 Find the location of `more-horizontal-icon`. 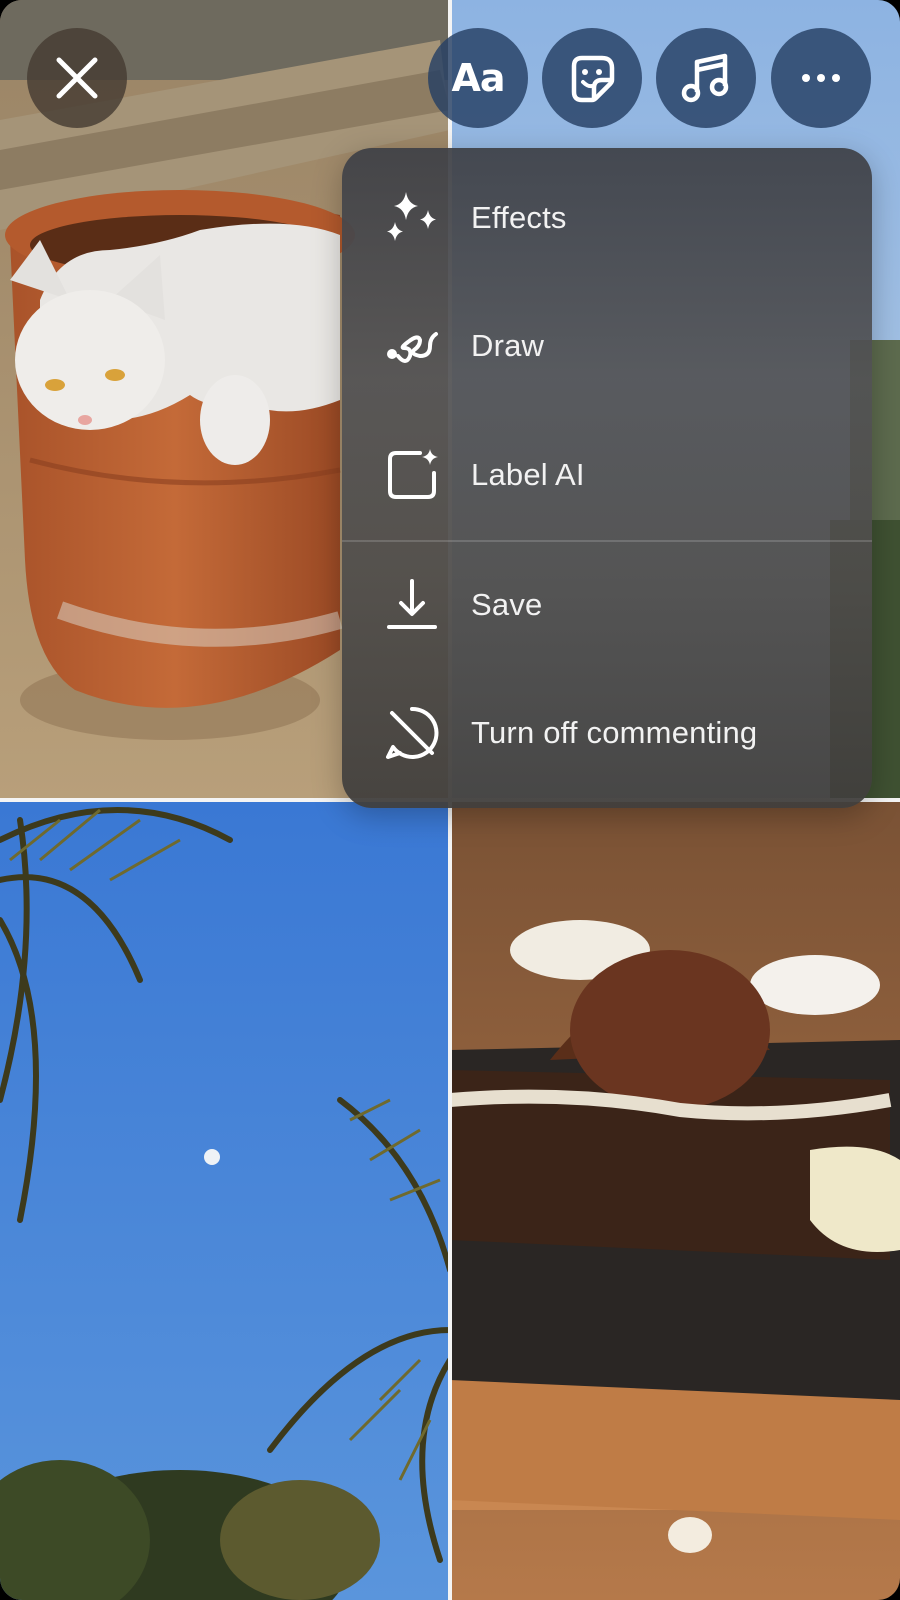

more-horizontal-icon is located at coordinates (821, 78).